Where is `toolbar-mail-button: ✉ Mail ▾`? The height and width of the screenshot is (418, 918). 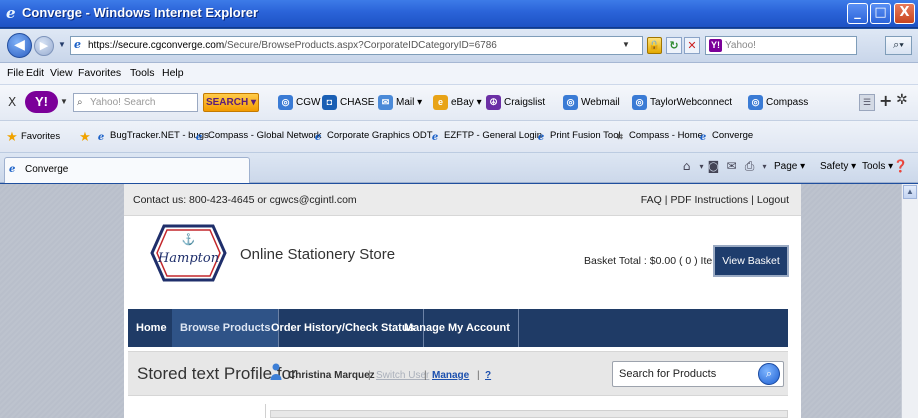
toolbar-mail-button: ✉ Mail ▾ is located at coordinates (400, 102).